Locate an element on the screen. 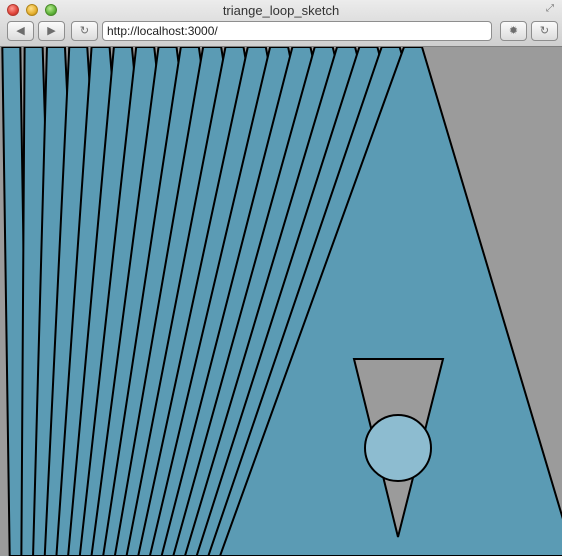 This screenshot has width=562, height=556. forward-arrow-icon: ▶ is located at coordinates (51, 31).